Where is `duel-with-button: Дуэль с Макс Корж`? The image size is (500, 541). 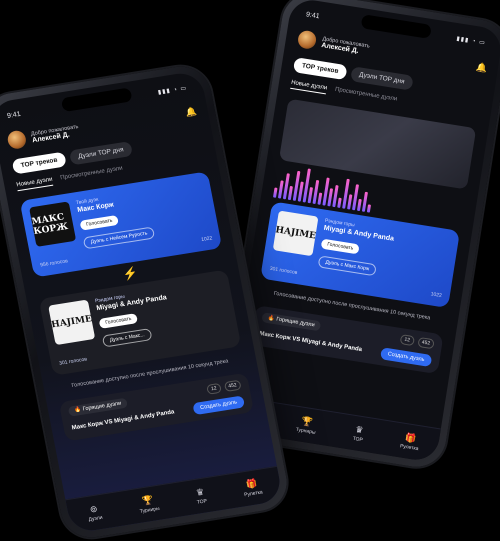
duel-with-button: Дуэль с Макс Корж is located at coordinates (347, 266).